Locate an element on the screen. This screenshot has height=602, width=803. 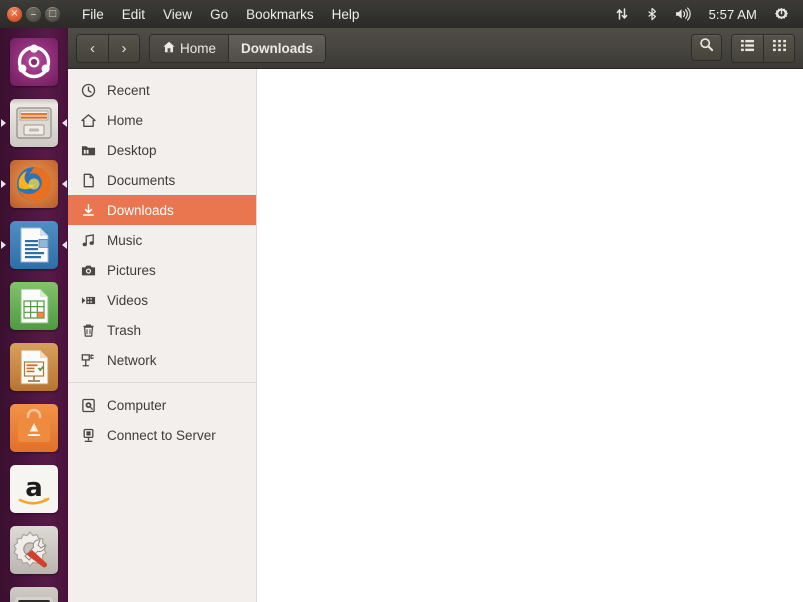
server-icon is located at coordinates (88, 435).